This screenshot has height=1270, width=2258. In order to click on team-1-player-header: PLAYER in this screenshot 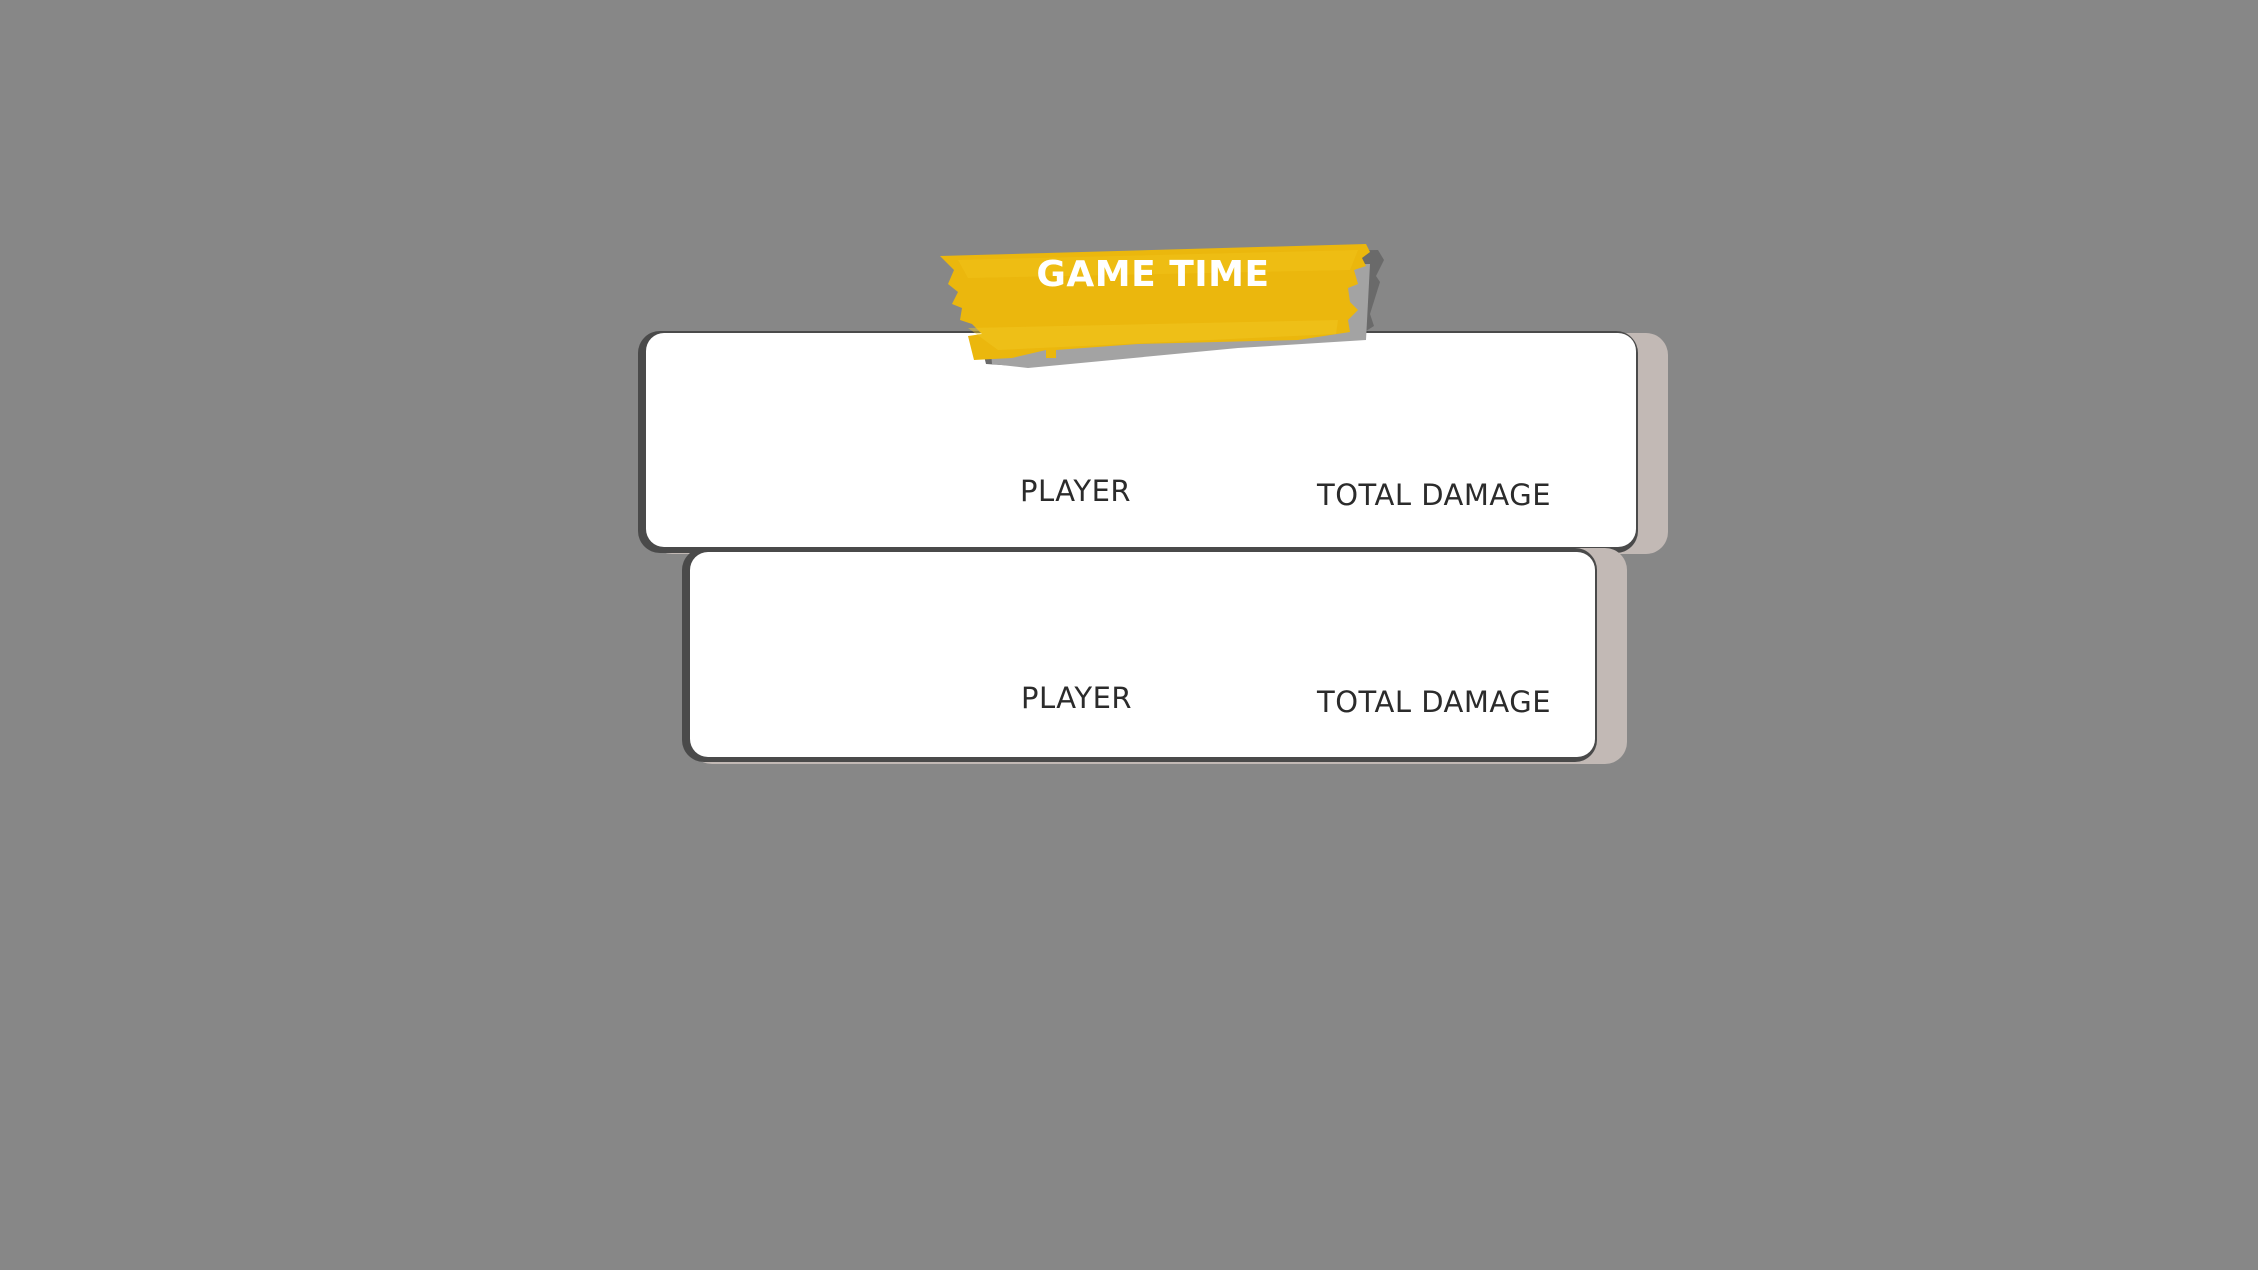, I will do `click(1076, 491)`.